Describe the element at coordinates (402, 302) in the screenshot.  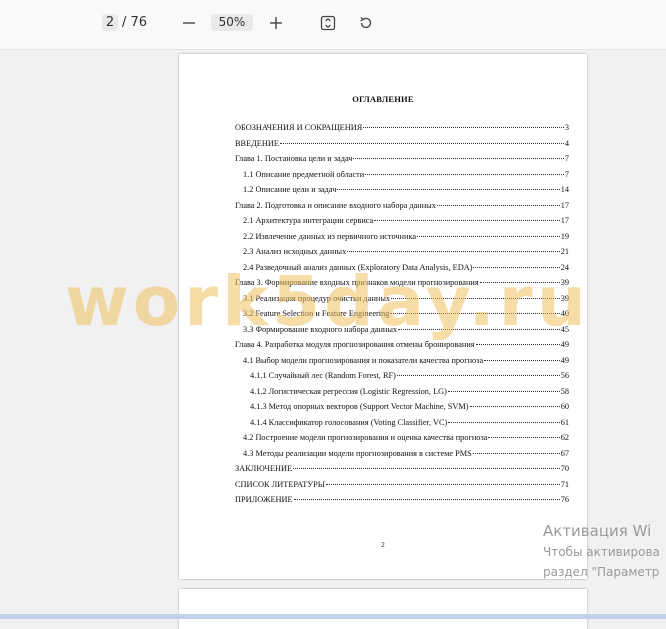
I see `toc-entry: 3.1 Реализация процедур очистки данных 39` at that location.